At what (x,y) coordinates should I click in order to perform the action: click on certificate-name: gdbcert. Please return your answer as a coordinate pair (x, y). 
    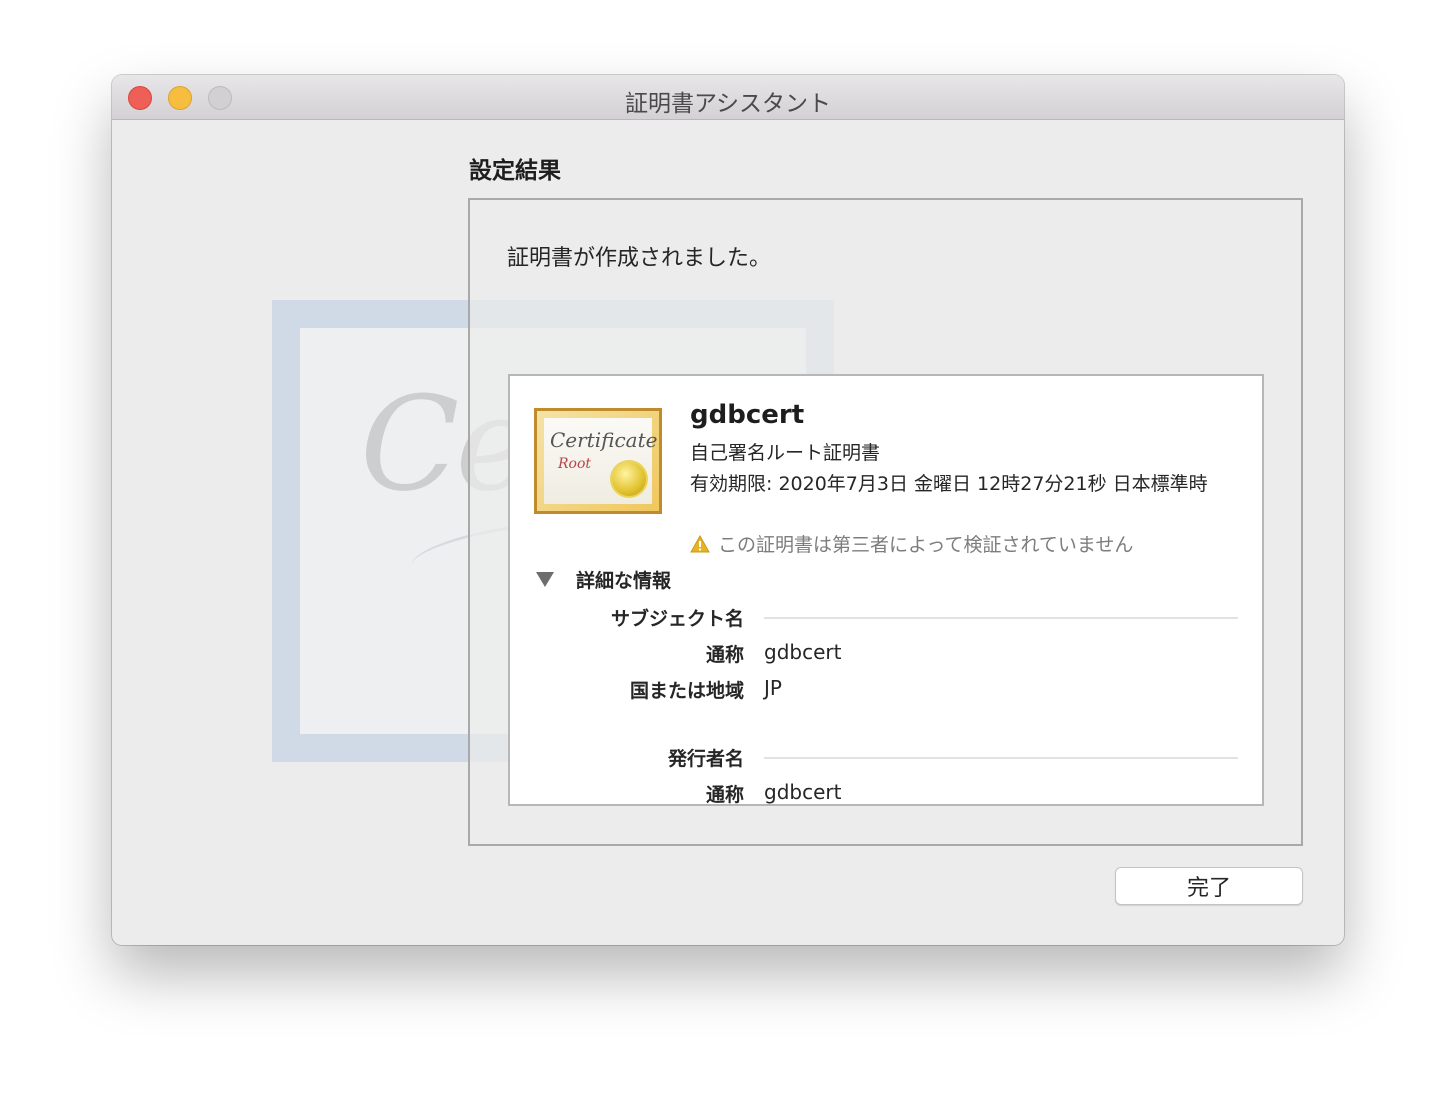
    Looking at the image, I should click on (747, 415).